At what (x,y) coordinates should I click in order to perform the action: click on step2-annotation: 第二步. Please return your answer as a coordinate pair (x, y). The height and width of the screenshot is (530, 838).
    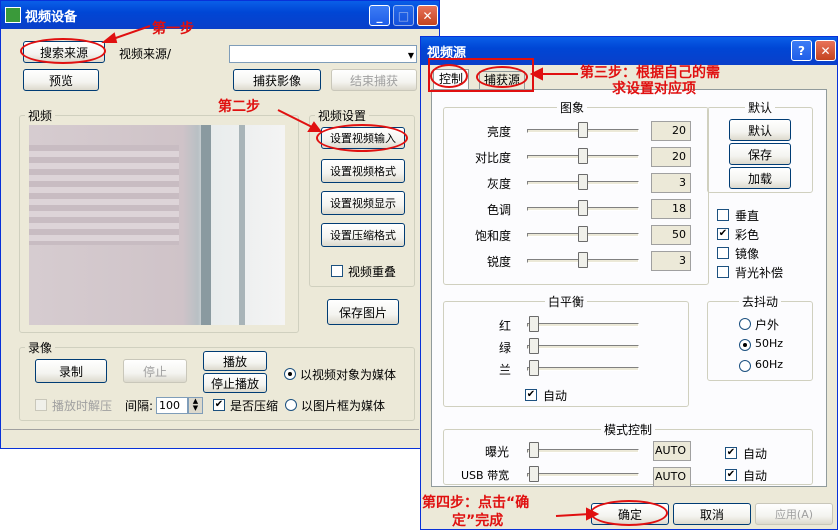
    Looking at the image, I should click on (239, 107).